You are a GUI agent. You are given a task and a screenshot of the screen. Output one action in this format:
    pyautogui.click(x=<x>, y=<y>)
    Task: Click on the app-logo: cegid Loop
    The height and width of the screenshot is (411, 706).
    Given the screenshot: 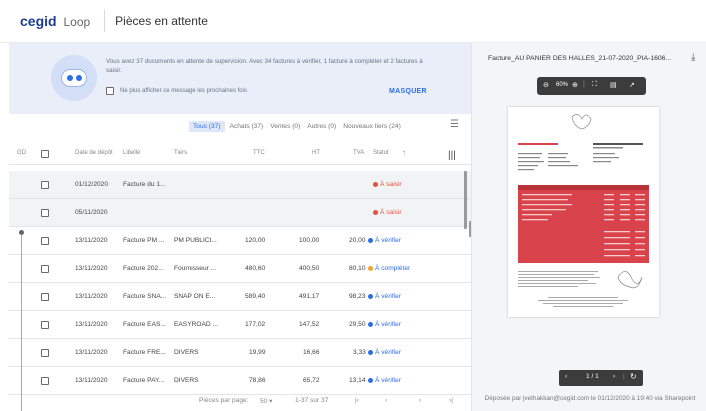 What is the action you would take?
    pyautogui.click(x=55, y=21)
    